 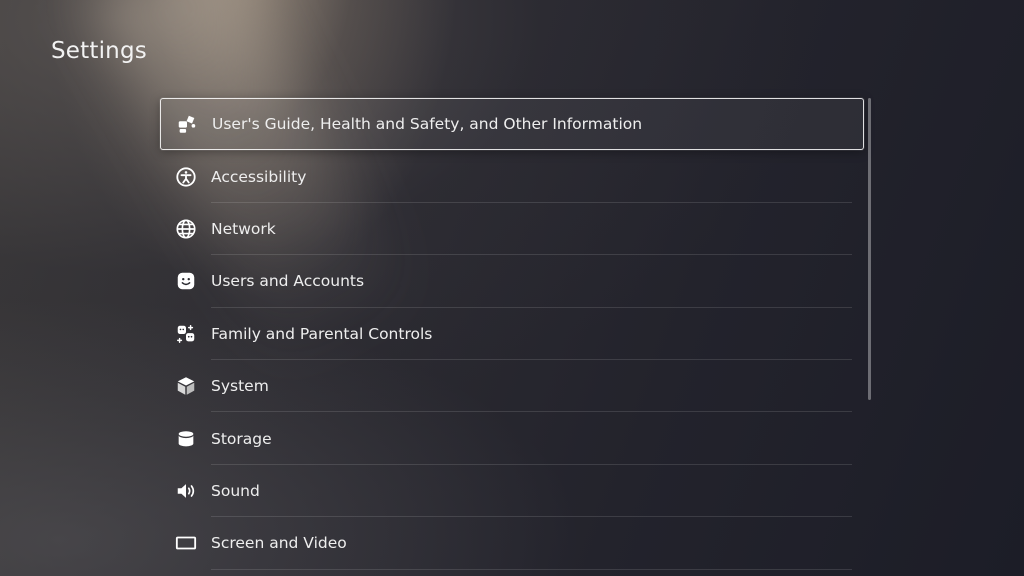 I want to click on menu-item-label: Storage, so click(x=241, y=438).